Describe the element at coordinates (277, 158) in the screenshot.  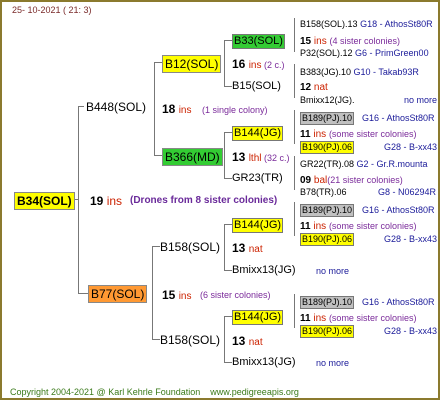
I see `b366-note: (32 c.)` at that location.